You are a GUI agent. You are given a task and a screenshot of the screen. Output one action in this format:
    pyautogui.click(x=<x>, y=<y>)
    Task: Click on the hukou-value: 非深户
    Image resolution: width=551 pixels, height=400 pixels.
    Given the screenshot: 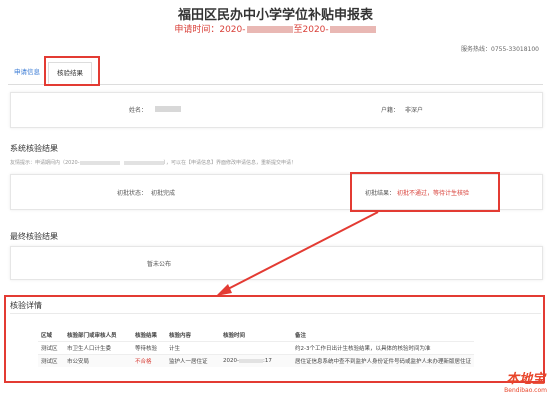 What is the action you would take?
    pyautogui.click(x=414, y=110)
    